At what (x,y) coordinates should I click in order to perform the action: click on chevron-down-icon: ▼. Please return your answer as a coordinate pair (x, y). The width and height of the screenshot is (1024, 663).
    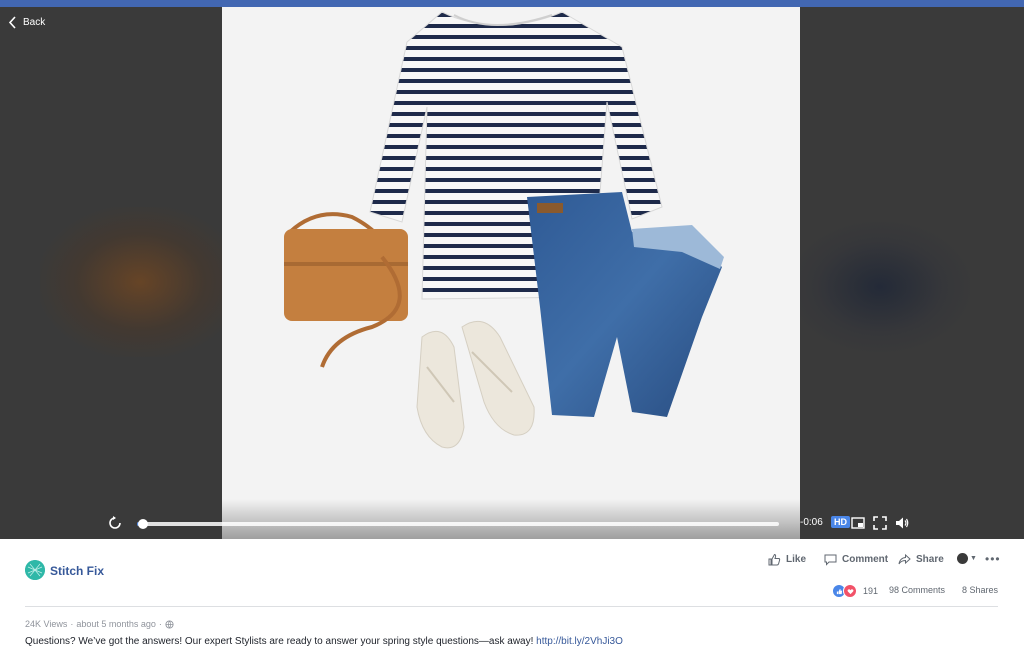
    Looking at the image, I should click on (973, 558).